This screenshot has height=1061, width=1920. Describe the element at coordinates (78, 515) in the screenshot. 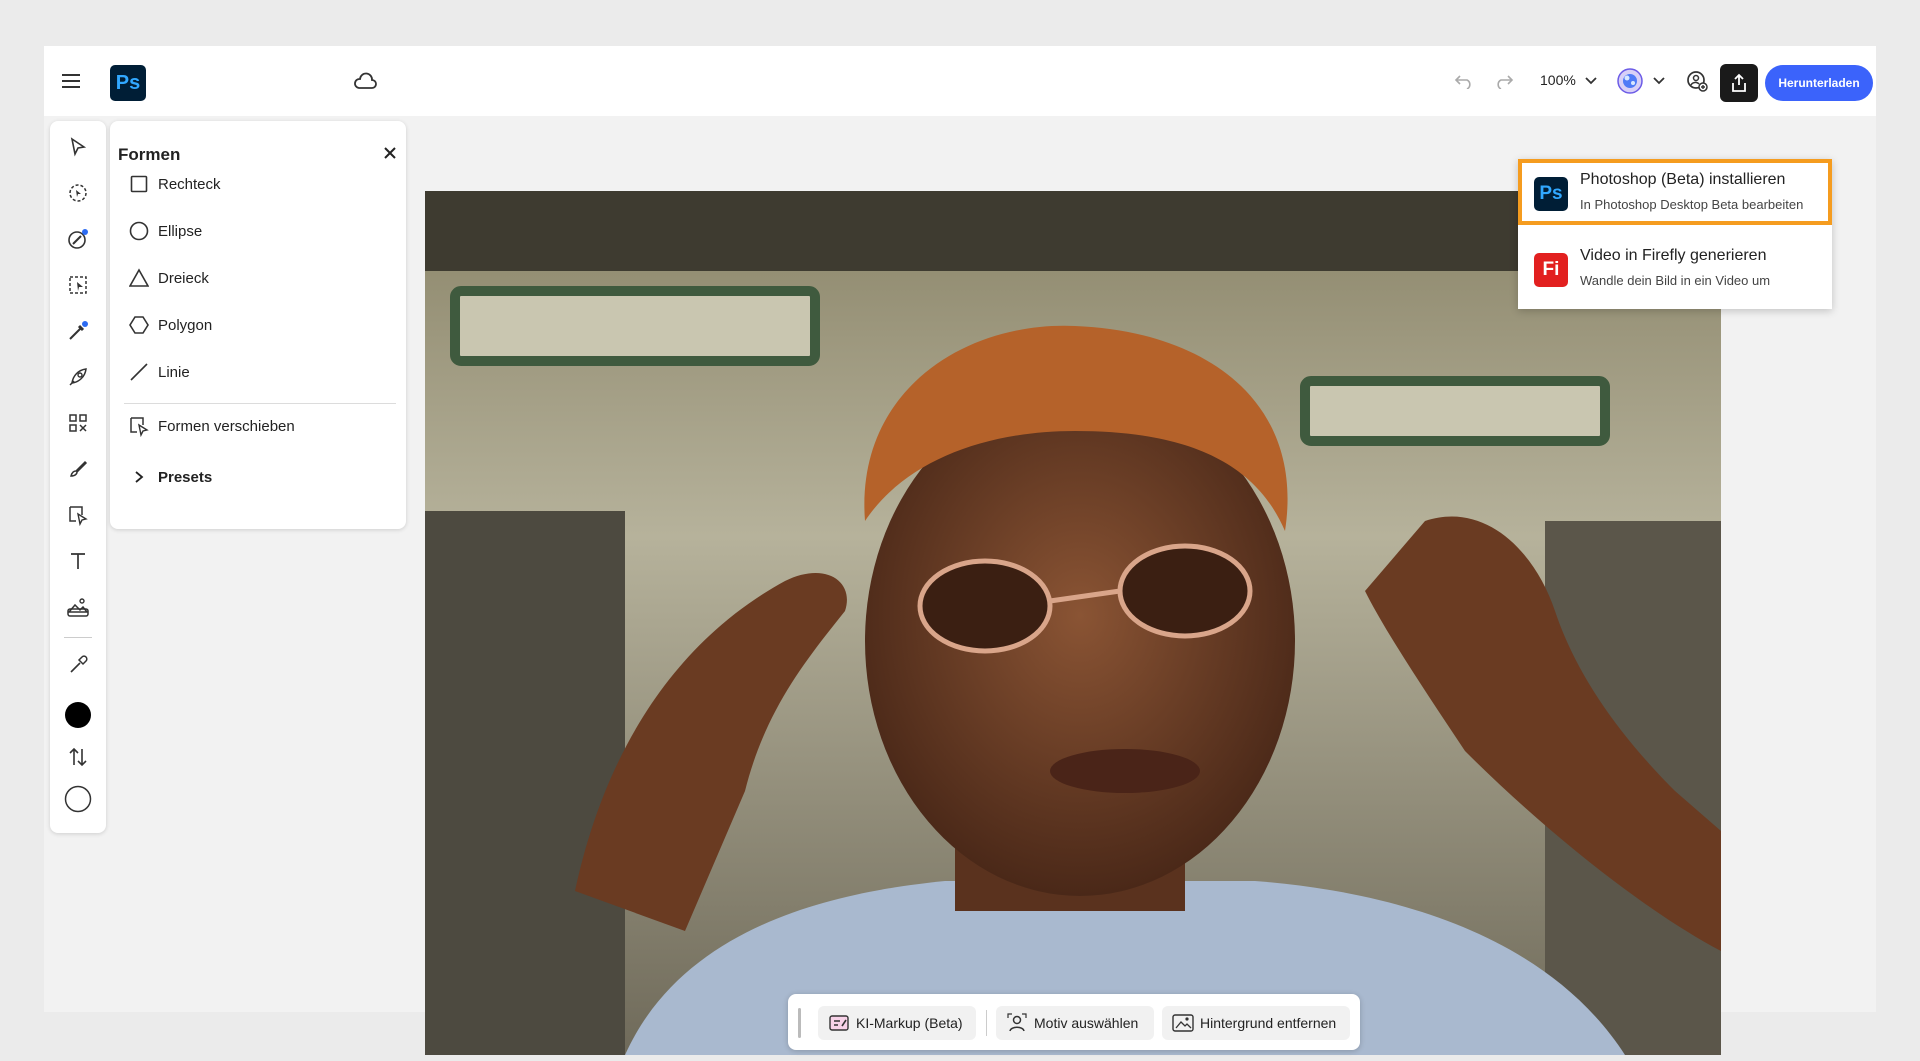

I see `transform-tool-icon` at that location.